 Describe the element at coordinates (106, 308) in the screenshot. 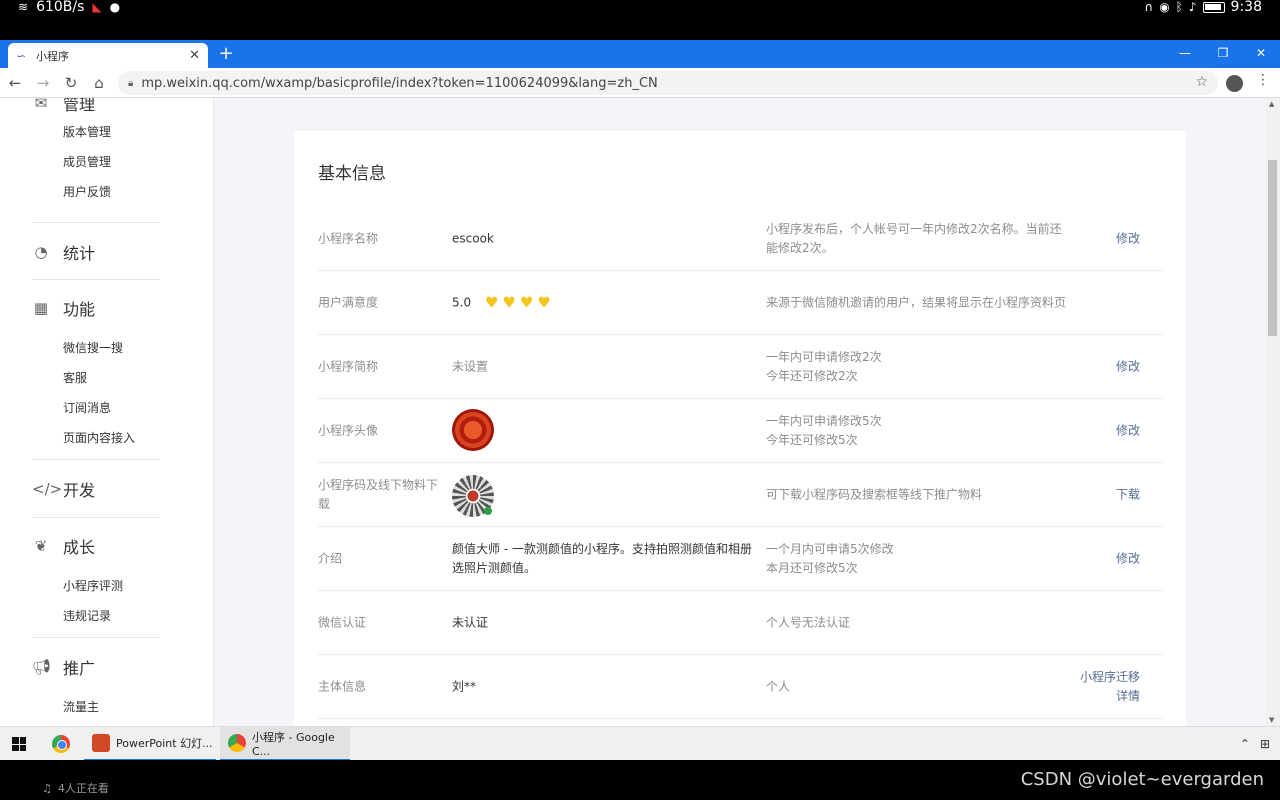

I see `sidebar-head-func: ▦ 功能` at that location.